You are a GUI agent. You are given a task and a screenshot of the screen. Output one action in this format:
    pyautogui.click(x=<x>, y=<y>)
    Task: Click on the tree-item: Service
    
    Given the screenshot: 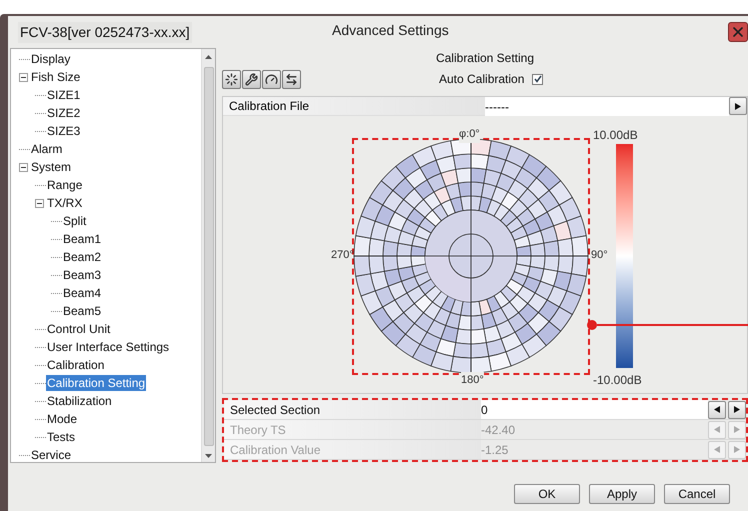 What is the action you would take?
    pyautogui.click(x=51, y=455)
    